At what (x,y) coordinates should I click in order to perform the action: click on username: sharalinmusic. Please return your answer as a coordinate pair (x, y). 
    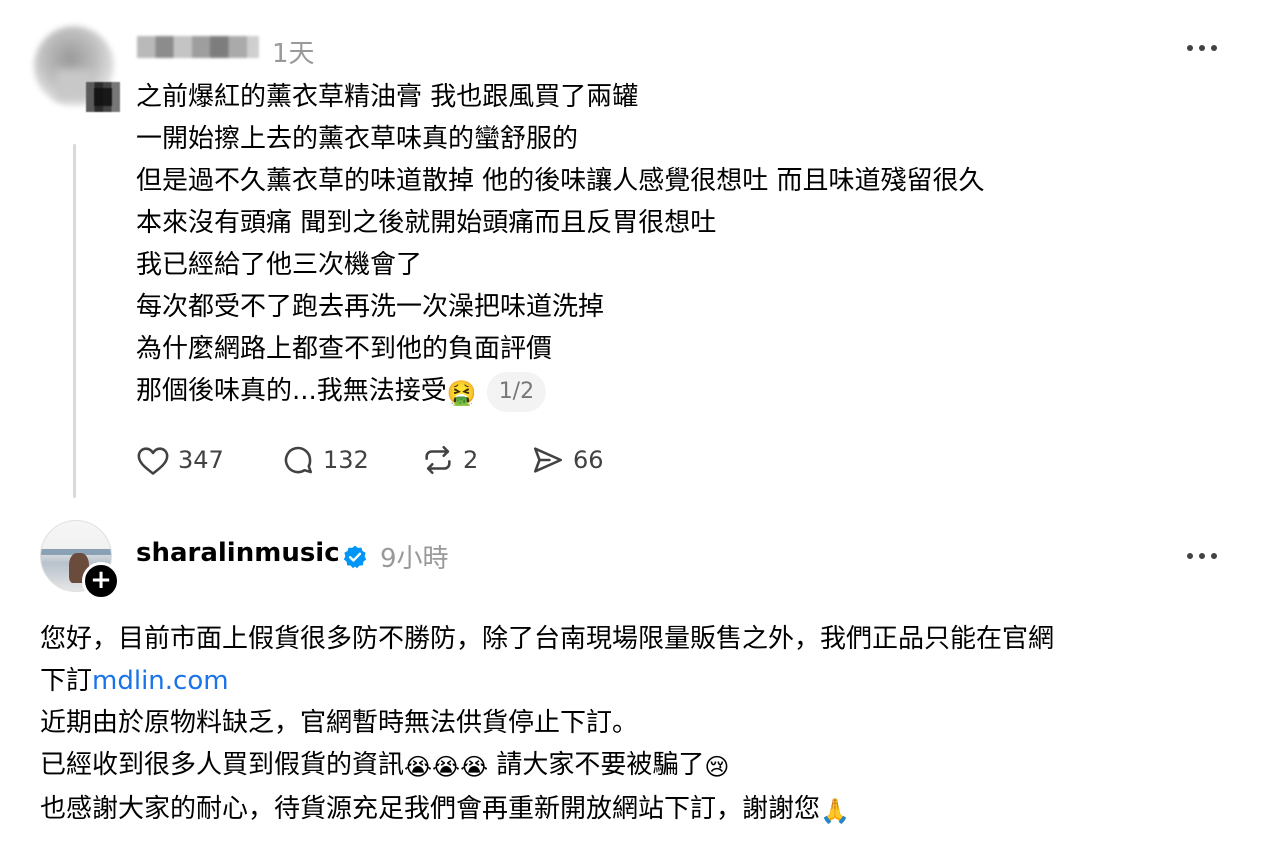
    Looking at the image, I should click on (238, 553).